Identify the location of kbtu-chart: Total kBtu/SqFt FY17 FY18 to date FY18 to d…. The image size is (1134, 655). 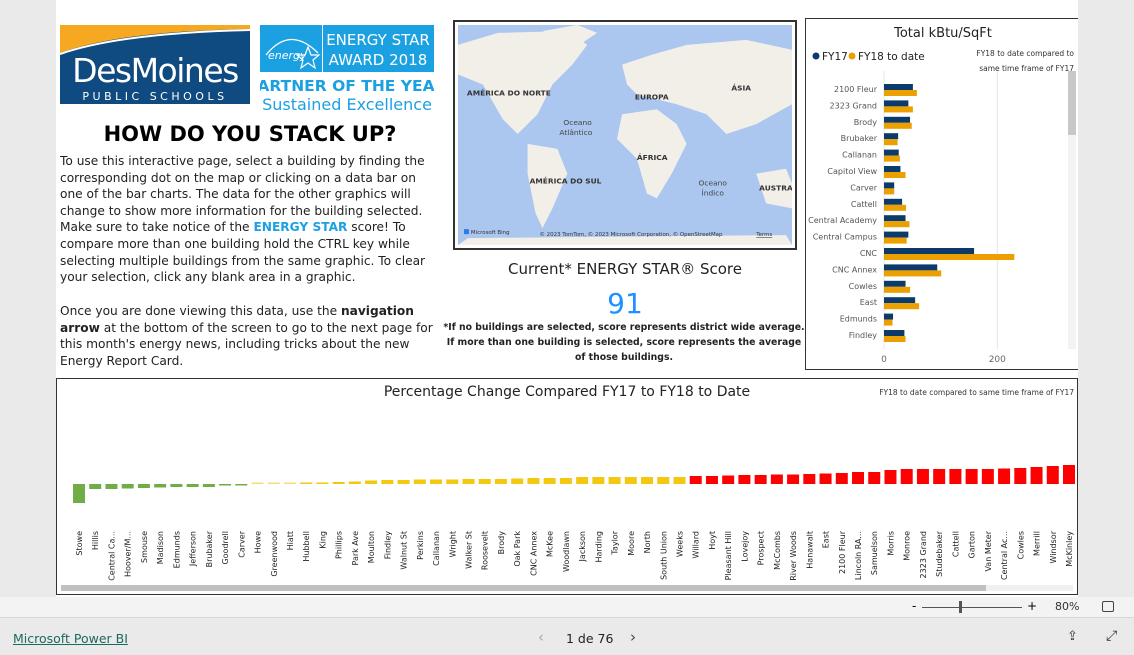
(941, 194).